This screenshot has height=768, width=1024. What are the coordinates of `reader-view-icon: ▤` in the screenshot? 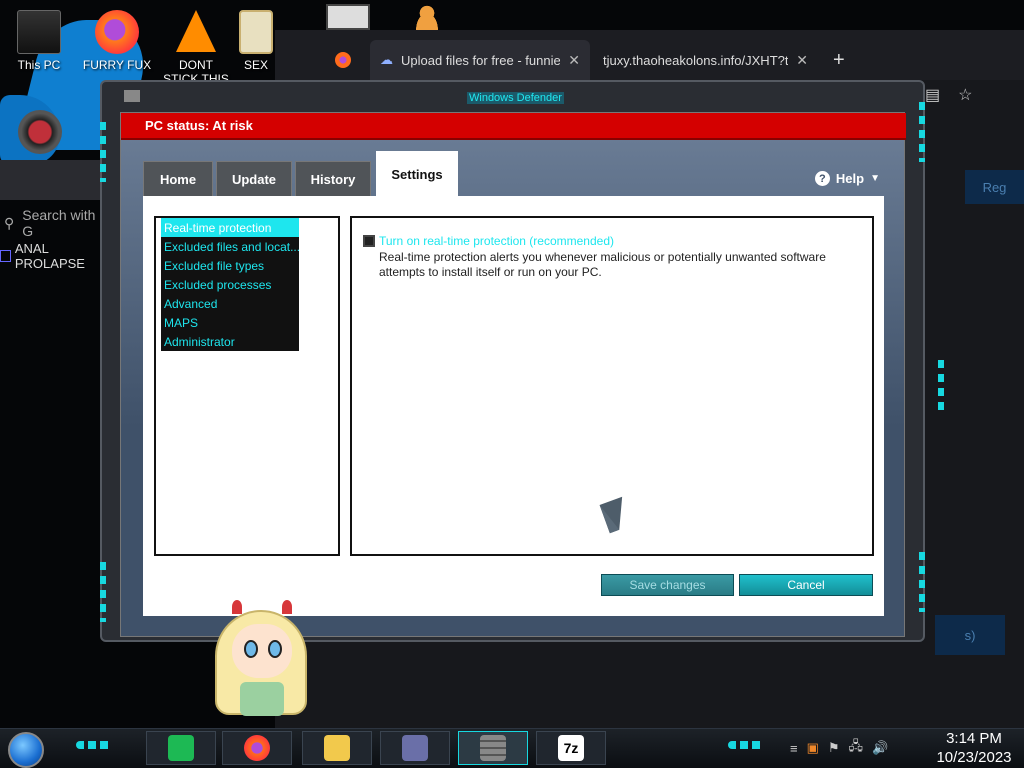 It's located at (932, 95).